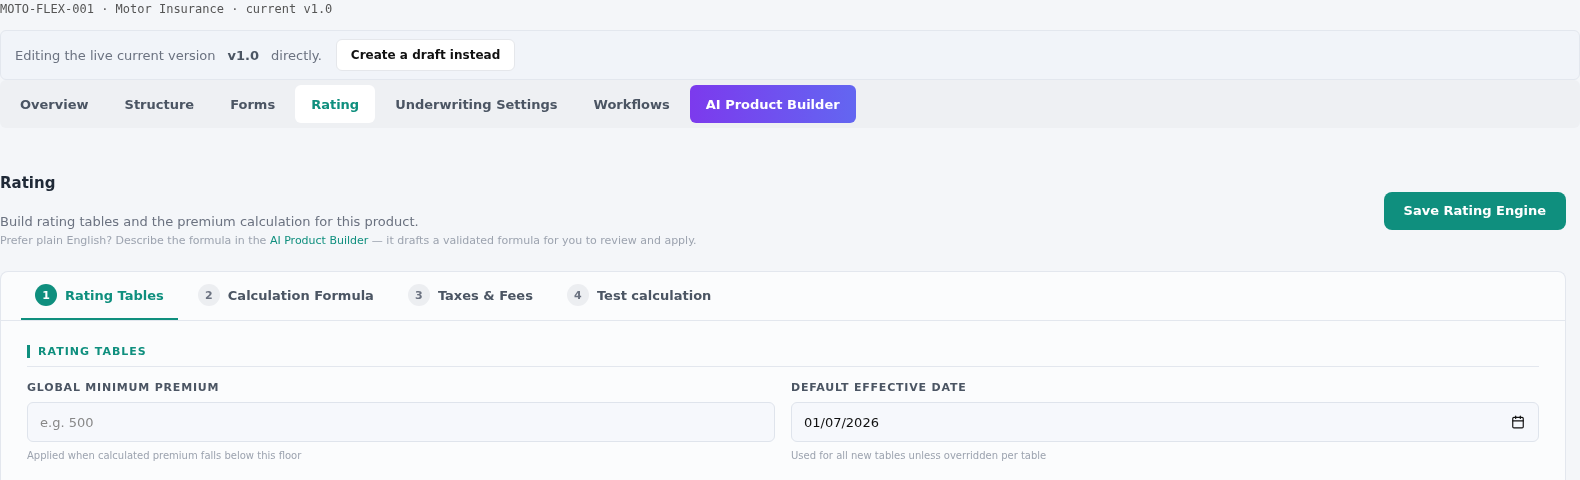 The height and width of the screenshot is (480, 1580). Describe the element at coordinates (124, 387) in the screenshot. I see `field-label: GLOBAL MINIMUM PREMIUM` at that location.